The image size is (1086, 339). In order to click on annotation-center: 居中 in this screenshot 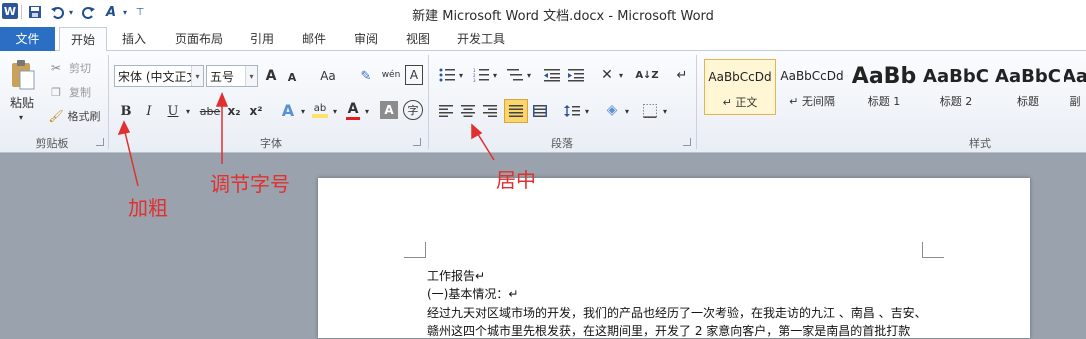, I will do `click(516, 180)`.